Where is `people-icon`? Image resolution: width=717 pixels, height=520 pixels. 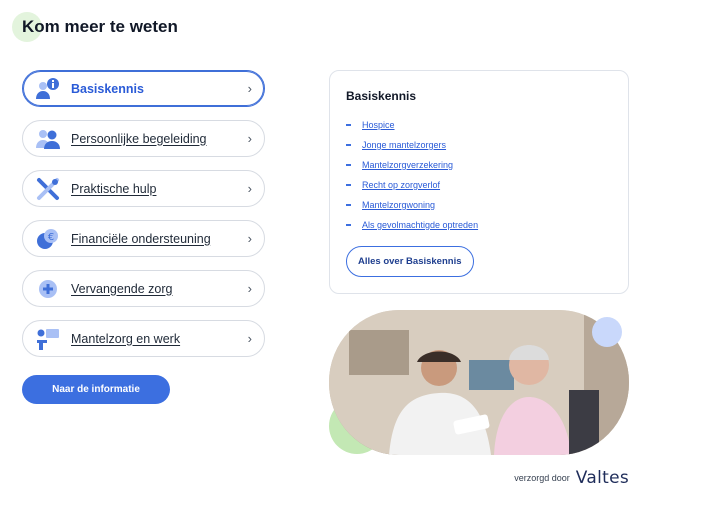 people-icon is located at coordinates (48, 139).